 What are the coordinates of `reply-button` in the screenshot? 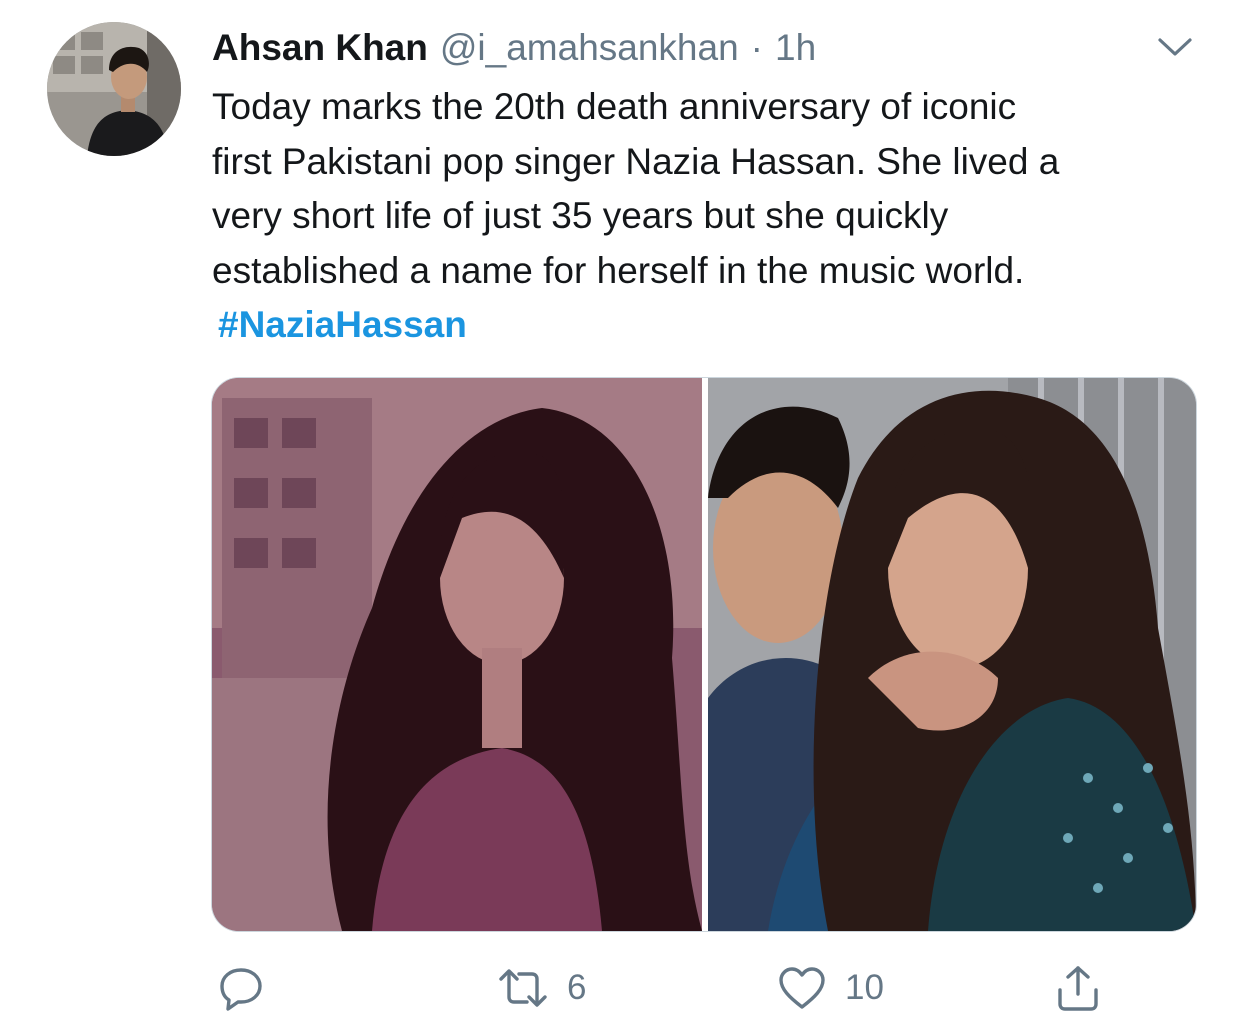 It's located at (250, 988).